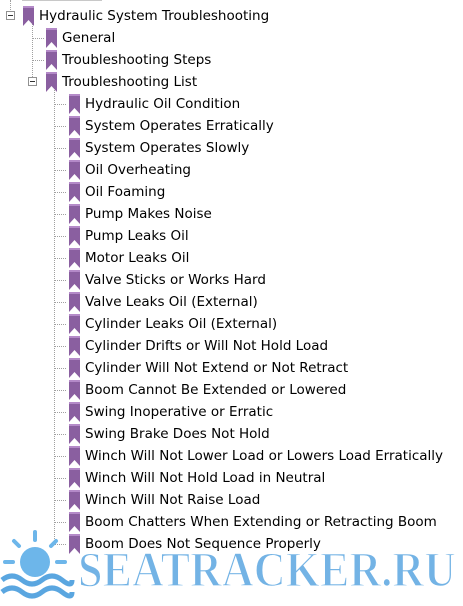 This screenshot has width=463, height=606. I want to click on tree-item: Cylinder Leaks Oil (External), so click(172, 324).